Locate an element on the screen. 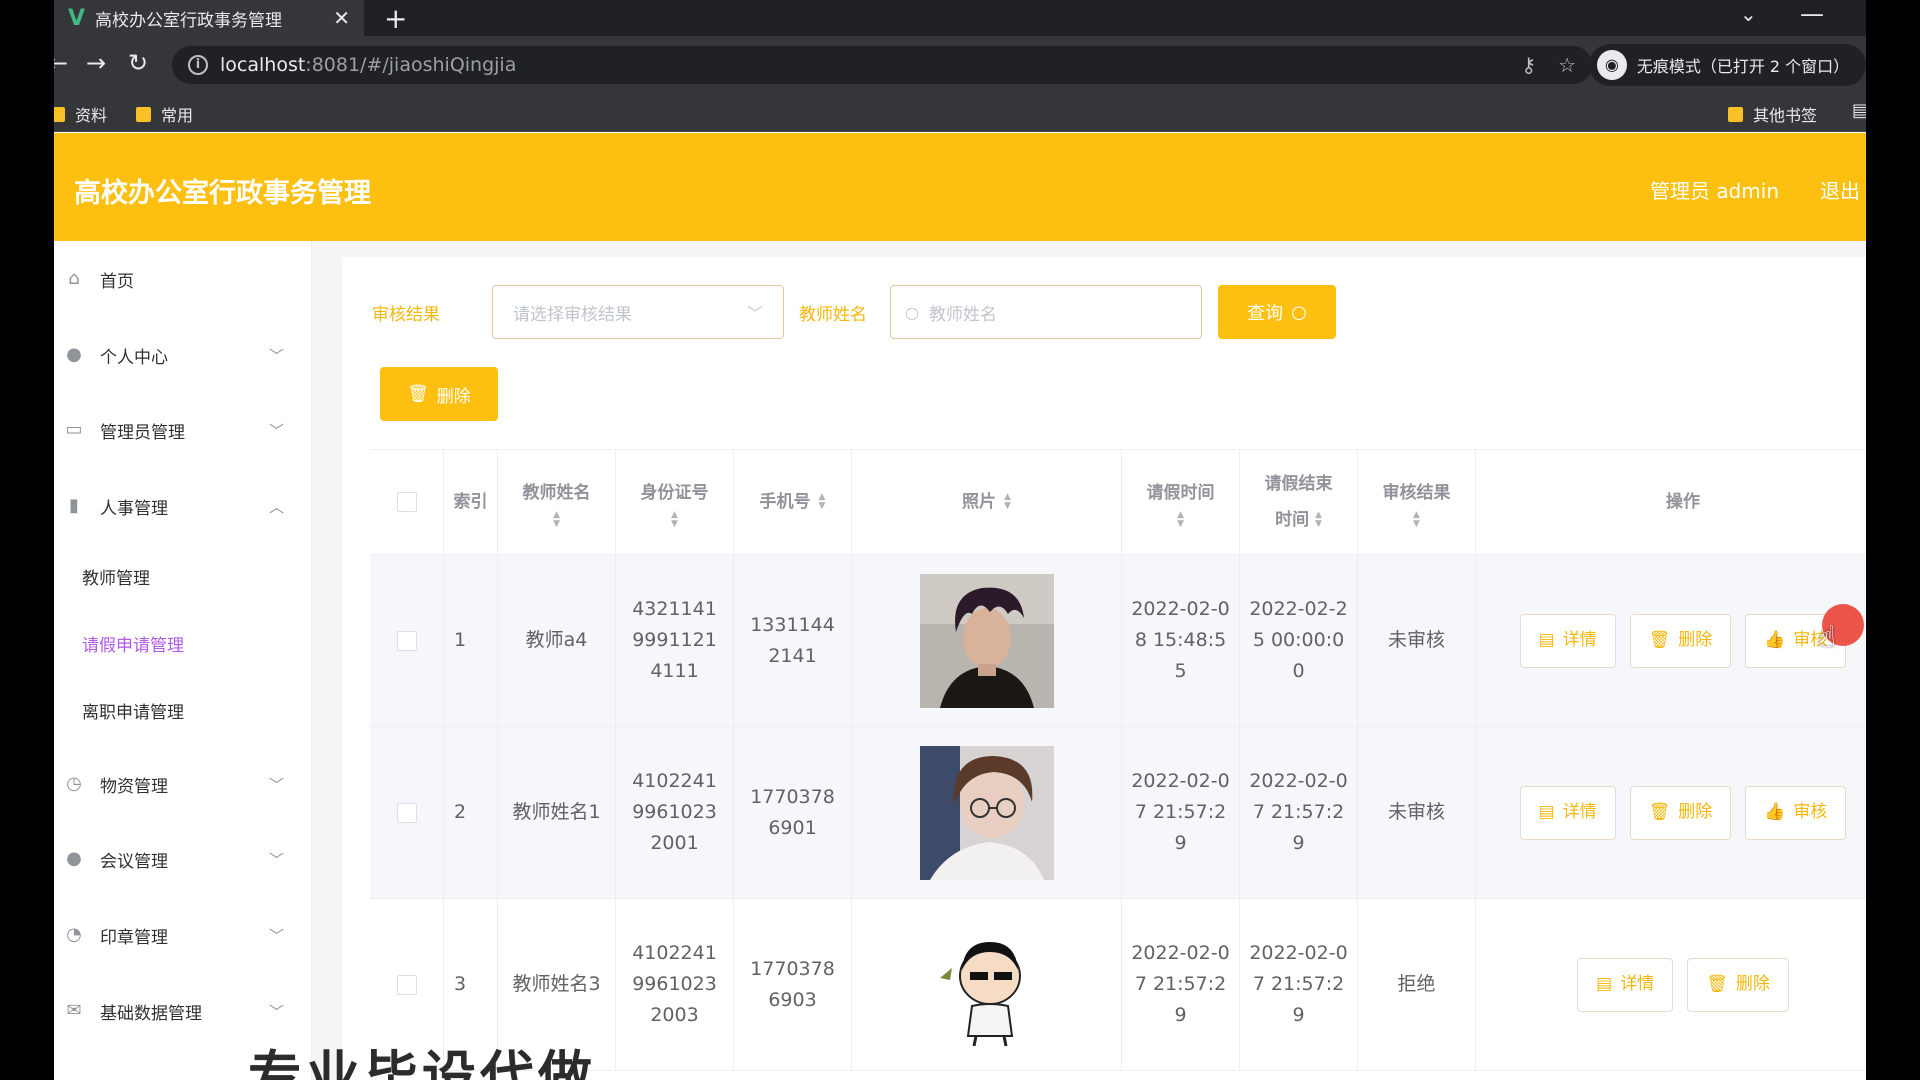 This screenshot has width=1920, height=1080. col-start-time: 请假时间 ▲ ▼ is located at coordinates (1181, 502).